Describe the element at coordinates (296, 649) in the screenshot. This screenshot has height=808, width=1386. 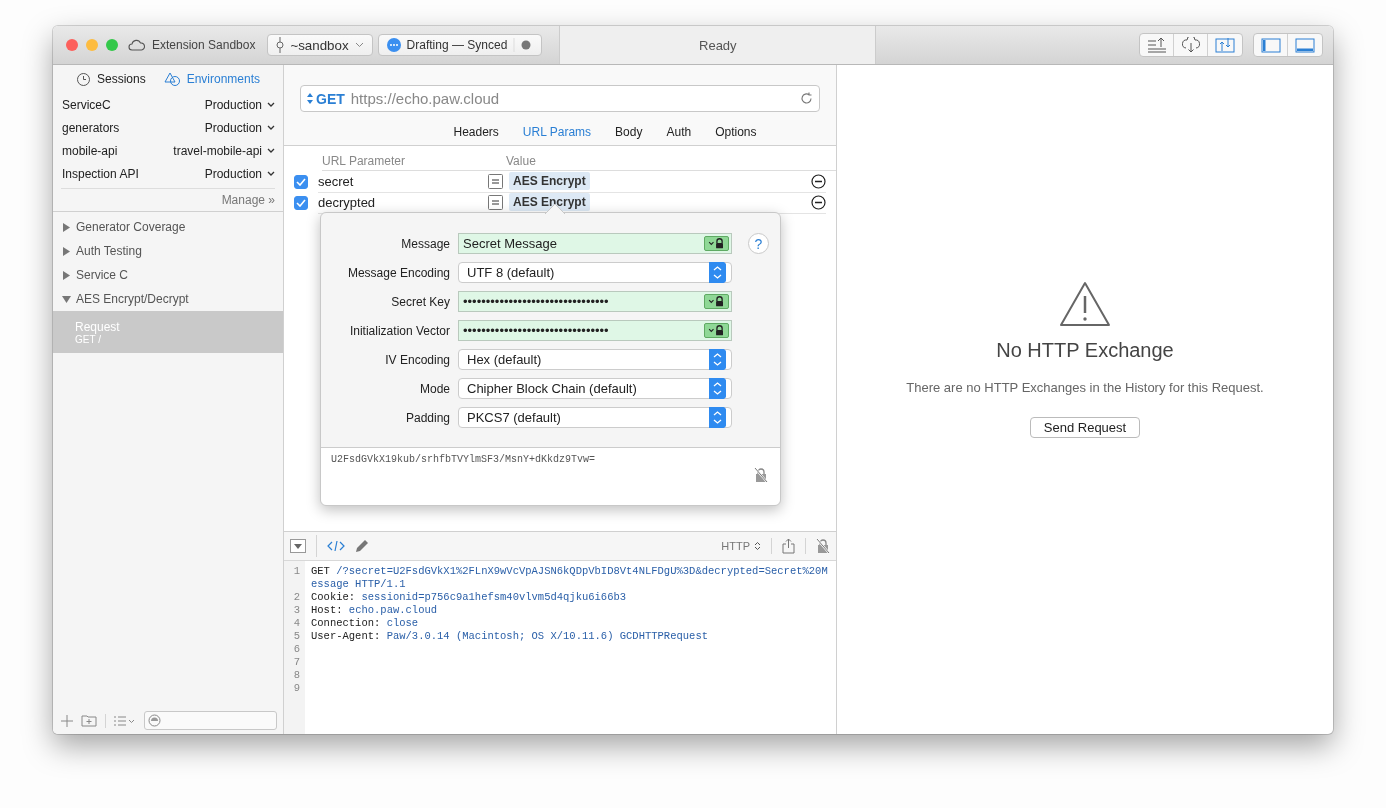
I see `line-number: 6` at that location.